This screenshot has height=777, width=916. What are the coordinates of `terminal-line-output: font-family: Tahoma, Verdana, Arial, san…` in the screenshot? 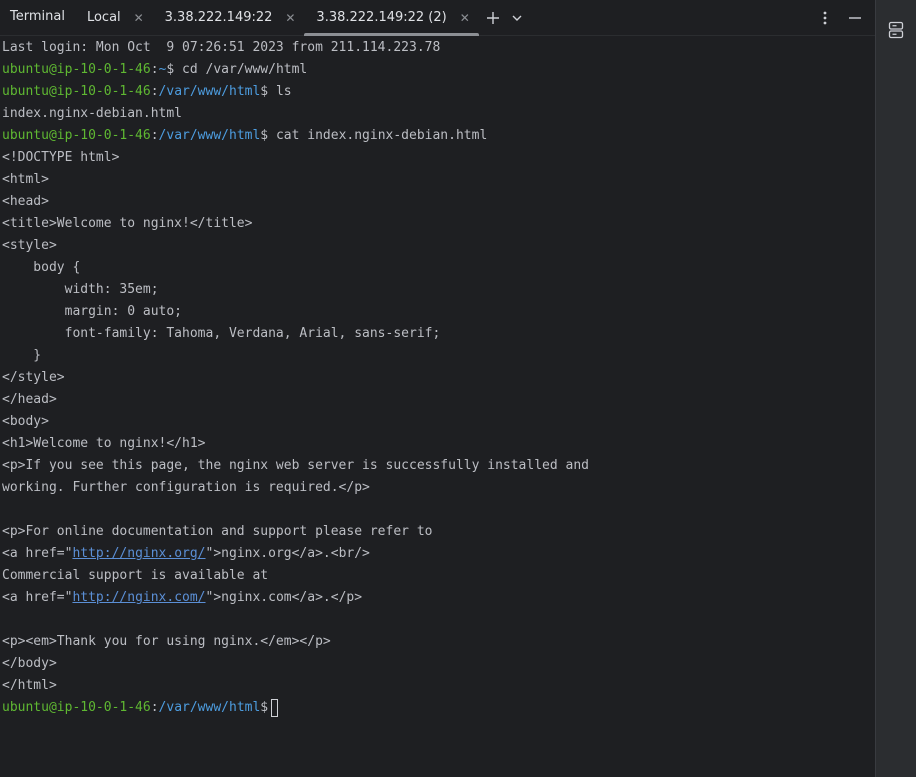 It's located at (221, 333).